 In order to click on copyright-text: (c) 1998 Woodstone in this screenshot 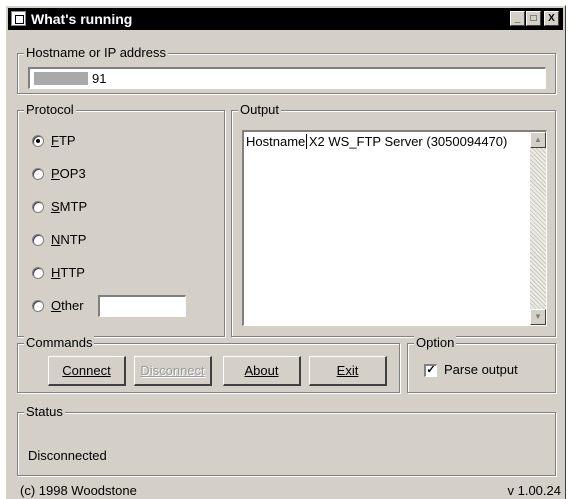, I will do `click(78, 490)`.